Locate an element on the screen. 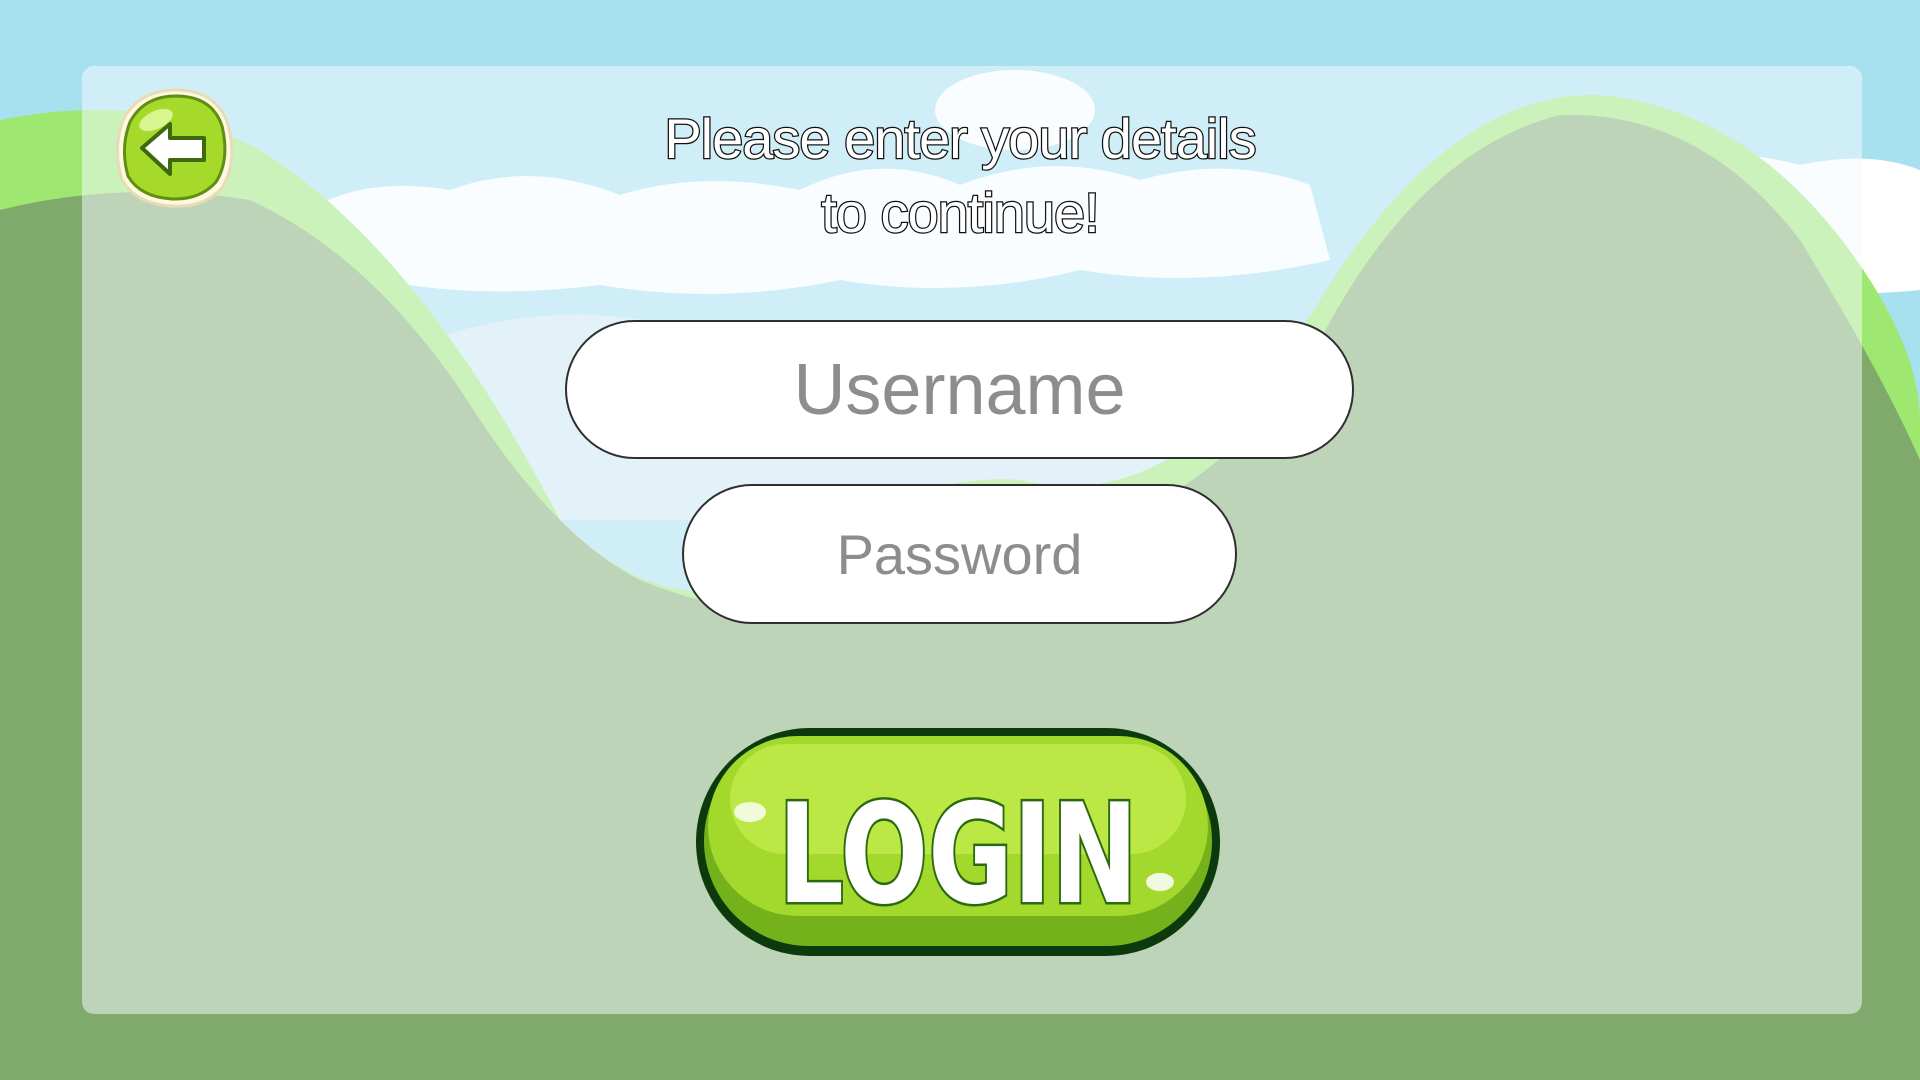 The width and height of the screenshot is (1920, 1080). prompt-line-1: Please enter your details is located at coordinates (960, 139).